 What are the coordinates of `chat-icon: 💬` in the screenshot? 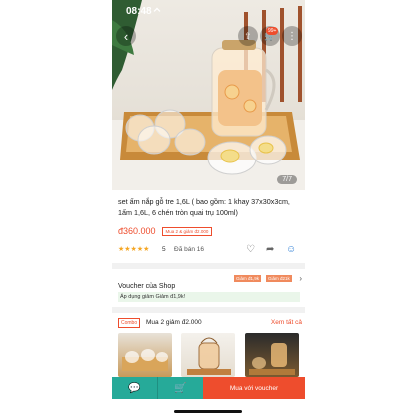 It's located at (134, 388).